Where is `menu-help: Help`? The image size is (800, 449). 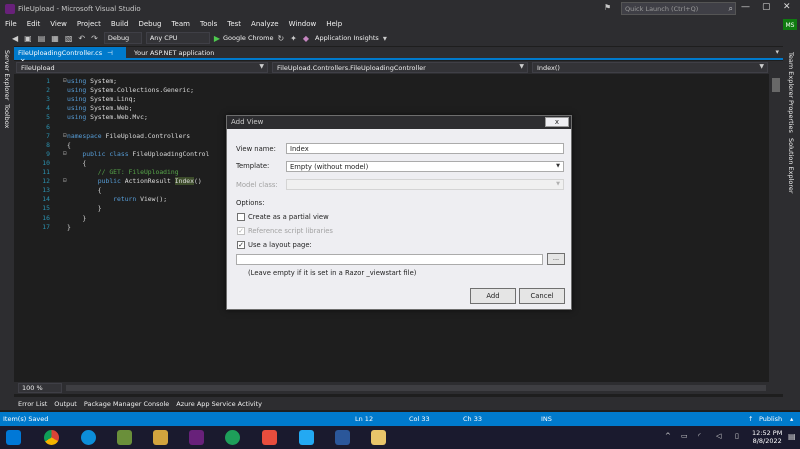 menu-help: Help is located at coordinates (334, 24).